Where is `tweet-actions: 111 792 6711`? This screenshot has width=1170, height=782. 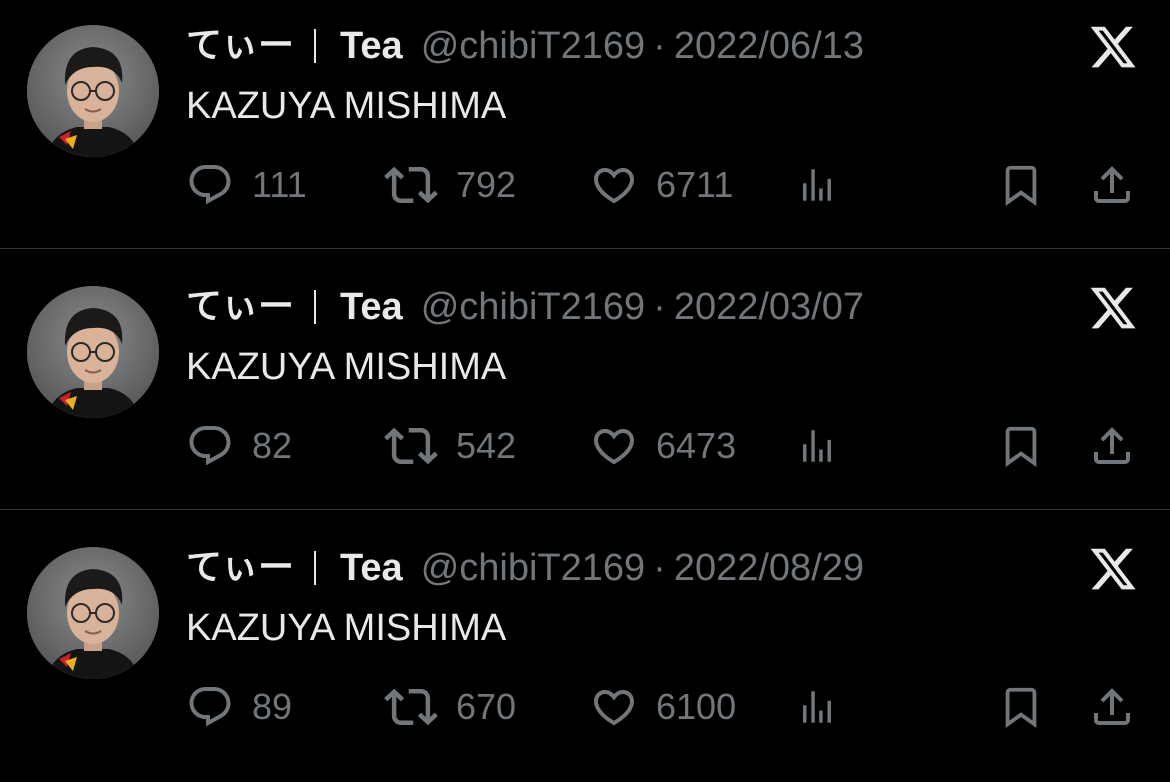 tweet-actions: 111 792 6711 is located at coordinates (585, 185).